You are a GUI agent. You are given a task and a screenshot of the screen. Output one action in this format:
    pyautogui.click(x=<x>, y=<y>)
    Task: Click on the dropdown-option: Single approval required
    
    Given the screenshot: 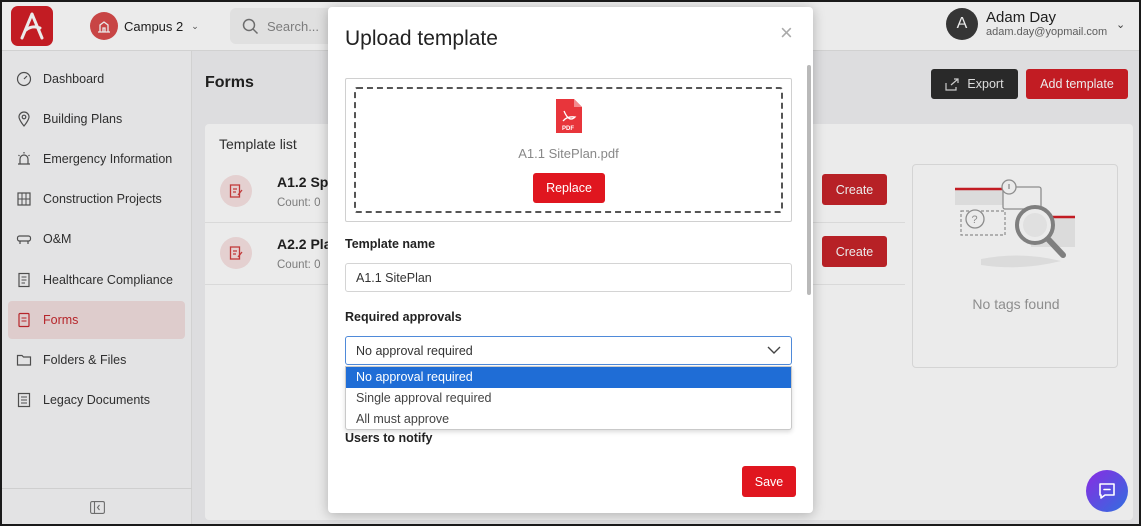 What is the action you would take?
    pyautogui.click(x=568, y=398)
    